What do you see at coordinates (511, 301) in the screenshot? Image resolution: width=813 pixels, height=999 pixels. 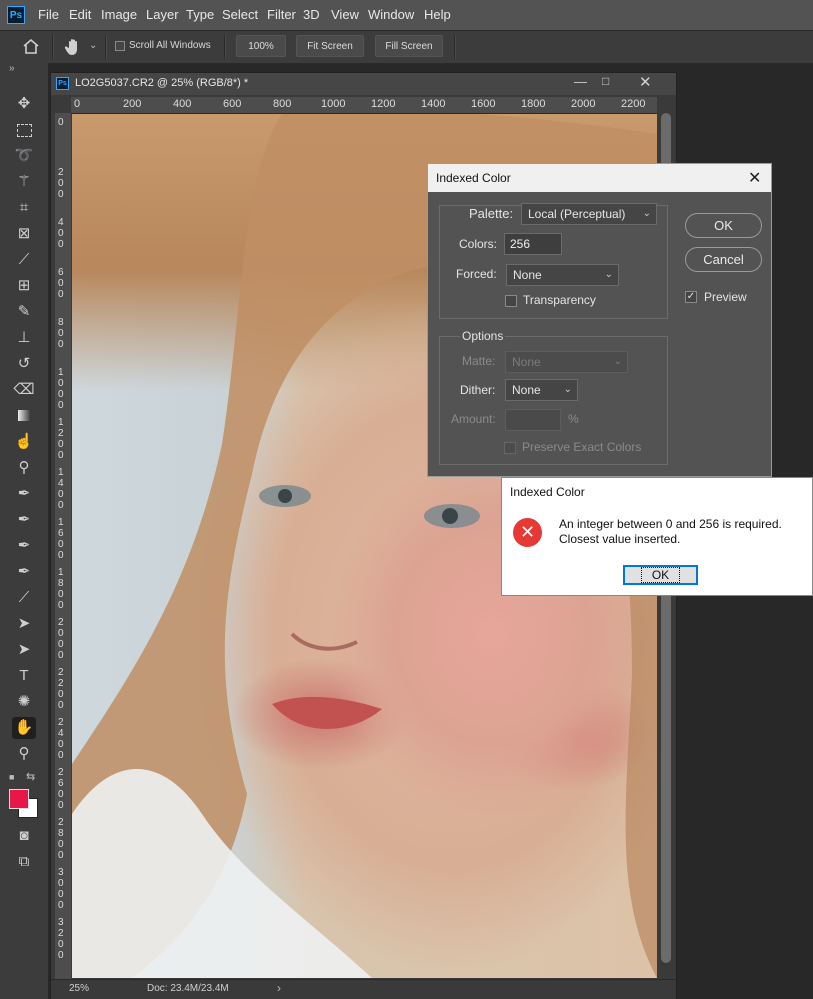 I see `transparency-checkbox` at bounding box center [511, 301].